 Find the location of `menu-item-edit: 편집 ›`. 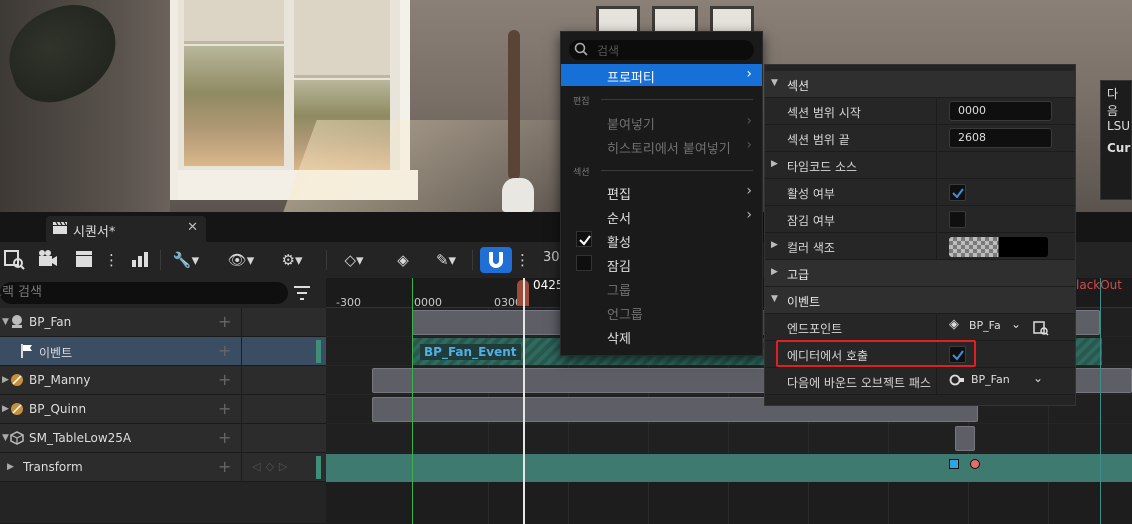

menu-item-edit: 편집 › is located at coordinates (661, 192).